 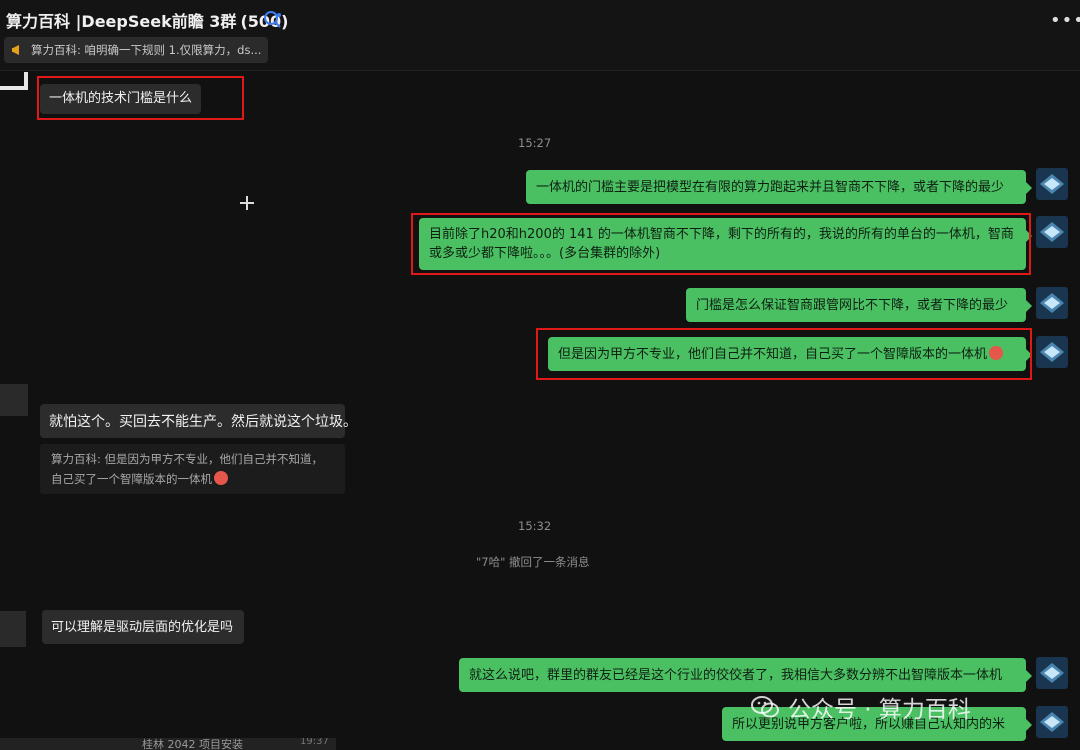 I want to click on timestamp: 15:27, so click(x=535, y=143).